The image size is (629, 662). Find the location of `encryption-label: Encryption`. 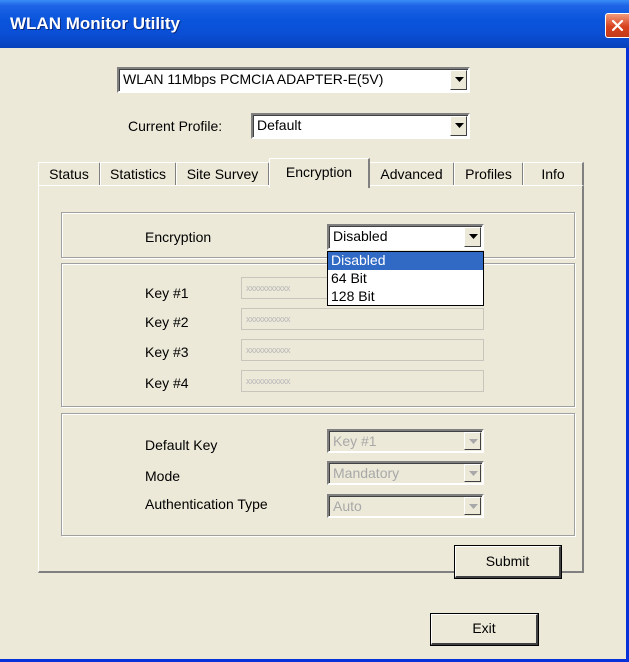

encryption-label: Encryption is located at coordinates (178, 237).